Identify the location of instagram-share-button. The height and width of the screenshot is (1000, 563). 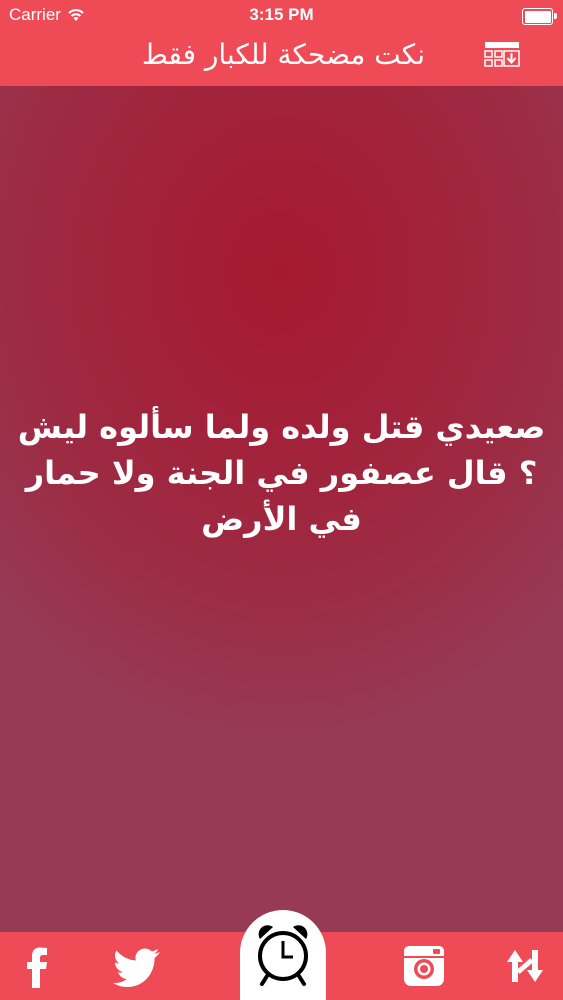
(424, 966).